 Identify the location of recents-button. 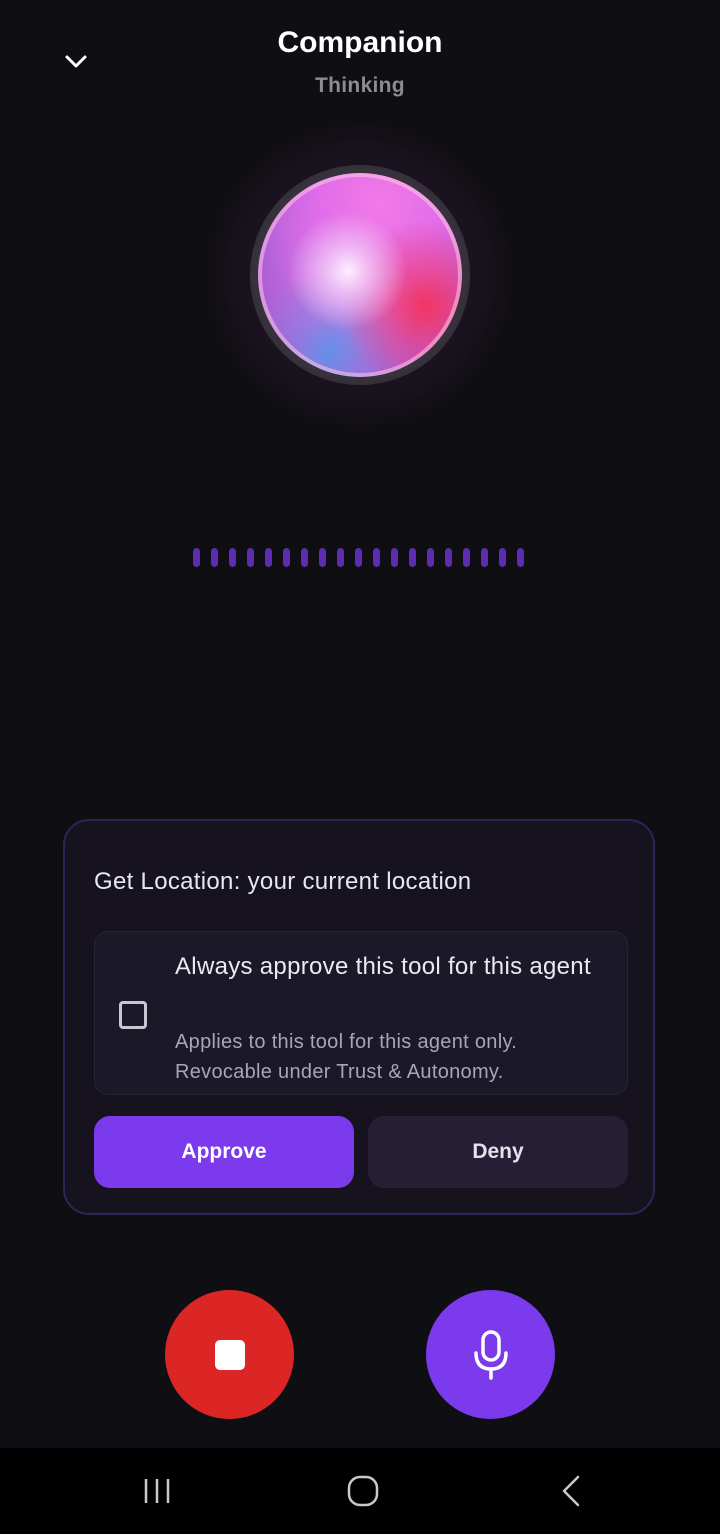
(157, 1491).